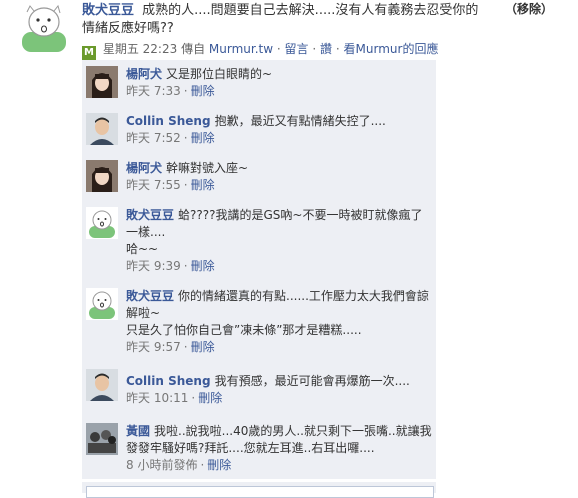  I want to click on comment-time: 昨天 10:11, so click(157, 398).